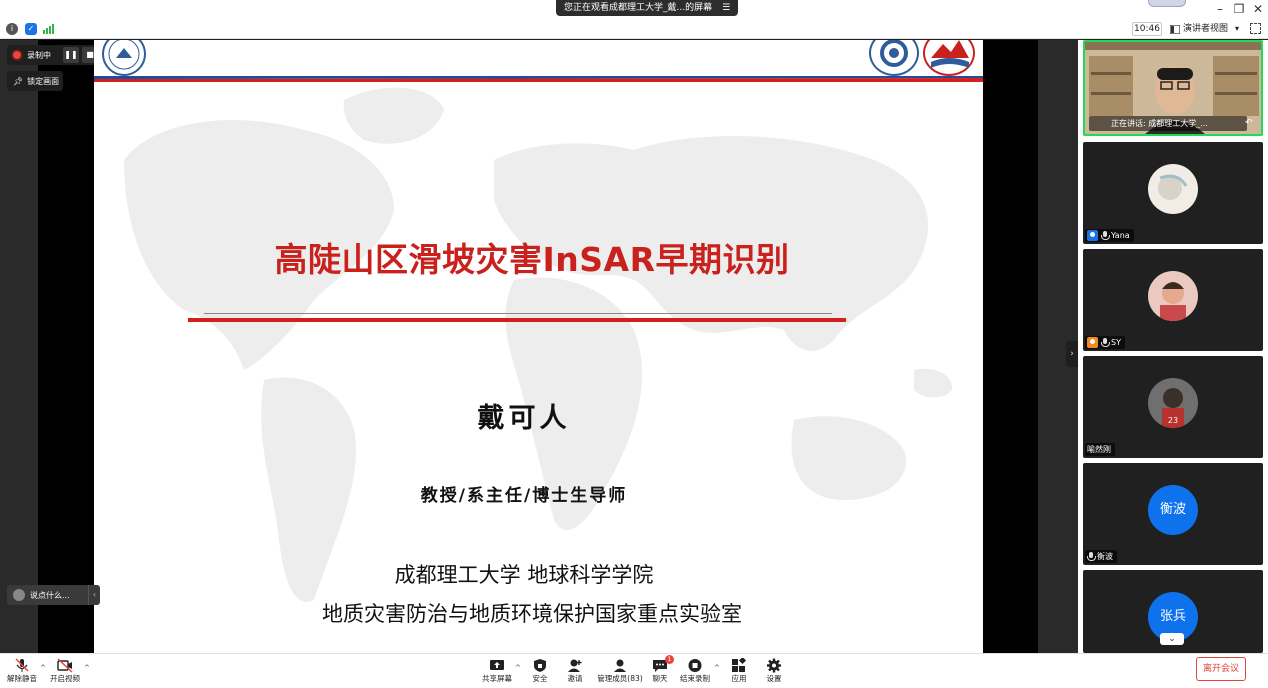 Image resolution: width=1268 pixels, height=688 pixels. I want to click on chat-icon: 1, so click(663, 664).